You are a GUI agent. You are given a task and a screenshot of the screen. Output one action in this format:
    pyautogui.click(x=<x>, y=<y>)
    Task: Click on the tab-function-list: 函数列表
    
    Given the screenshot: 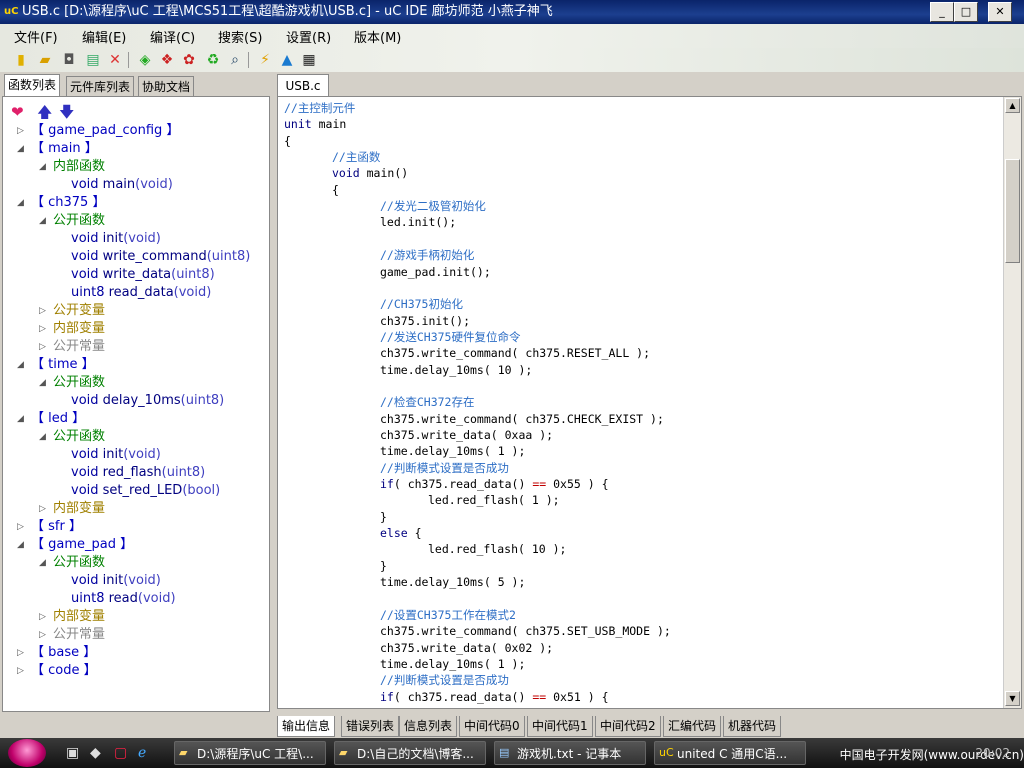 What is the action you would take?
    pyautogui.click(x=32, y=85)
    